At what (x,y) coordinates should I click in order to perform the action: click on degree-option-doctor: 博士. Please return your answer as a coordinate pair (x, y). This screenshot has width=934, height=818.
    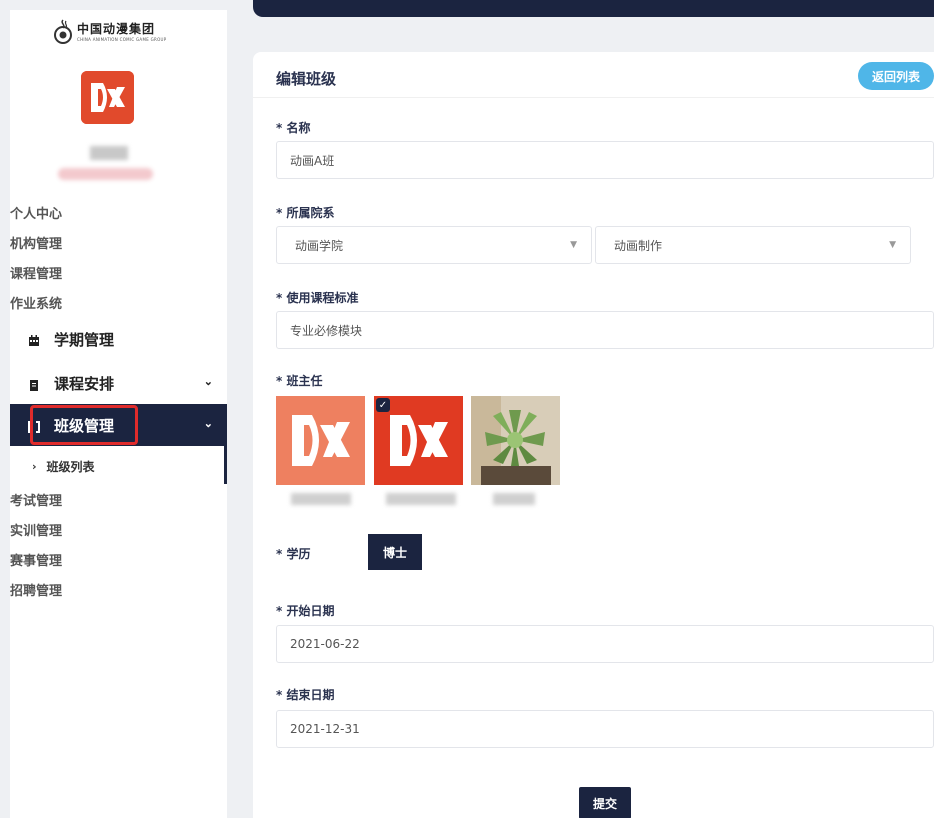
    Looking at the image, I should click on (395, 552).